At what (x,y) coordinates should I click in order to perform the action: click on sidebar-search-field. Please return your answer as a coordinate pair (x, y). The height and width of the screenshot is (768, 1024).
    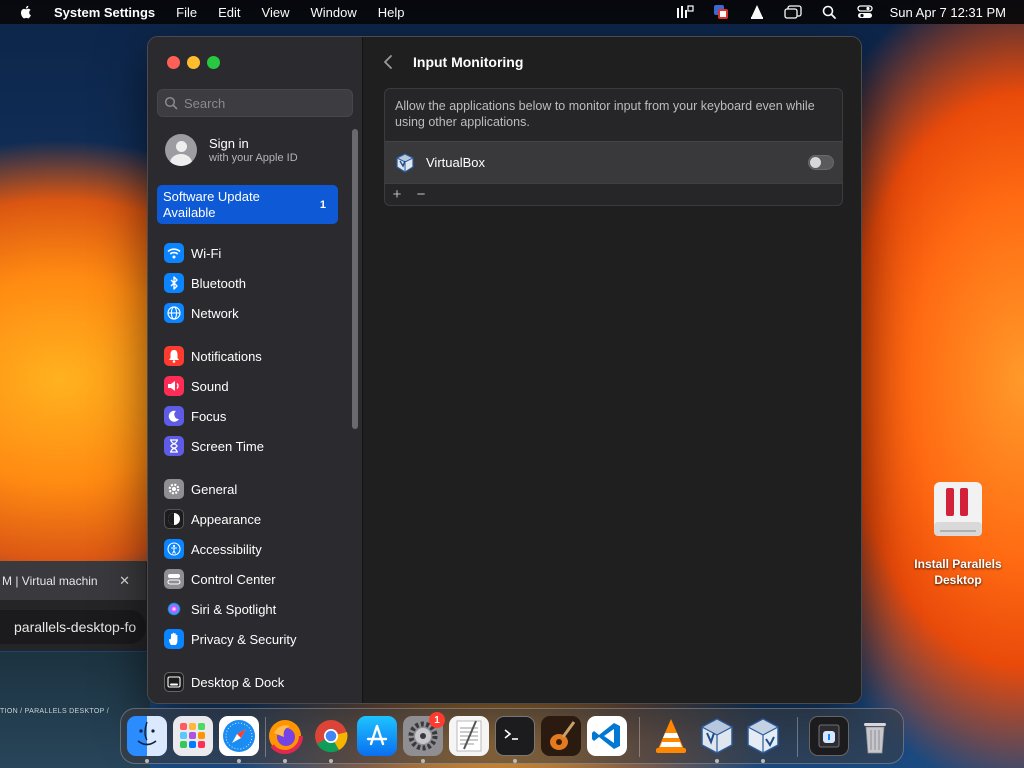
    Looking at the image, I should click on (255, 103).